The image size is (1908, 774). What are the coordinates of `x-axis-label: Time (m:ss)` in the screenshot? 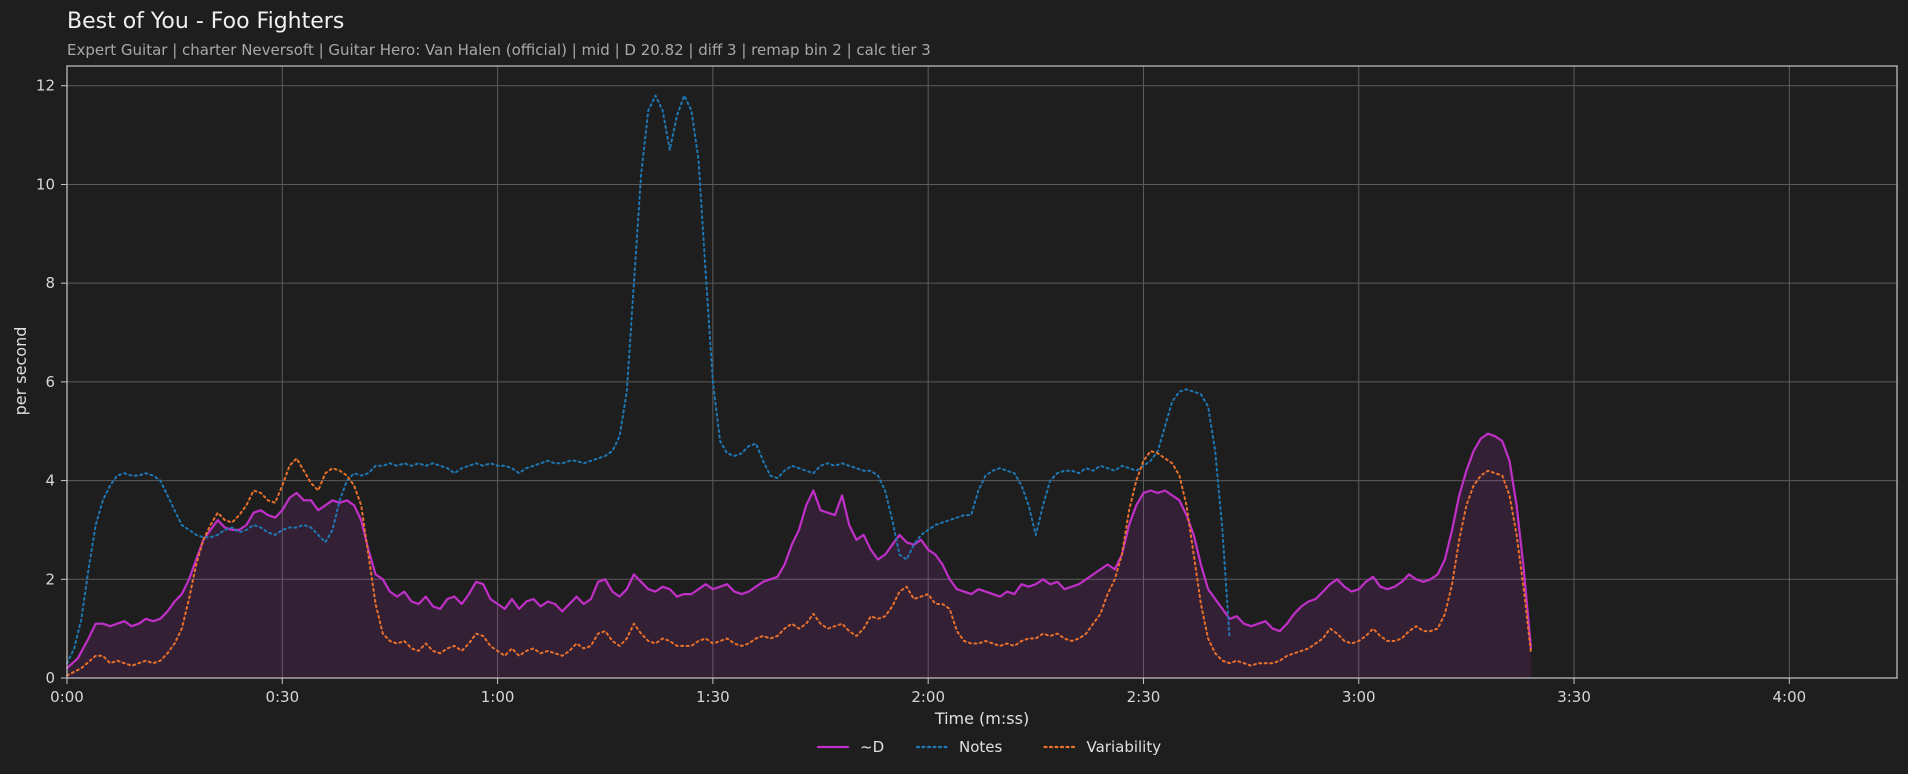 It's located at (981, 718).